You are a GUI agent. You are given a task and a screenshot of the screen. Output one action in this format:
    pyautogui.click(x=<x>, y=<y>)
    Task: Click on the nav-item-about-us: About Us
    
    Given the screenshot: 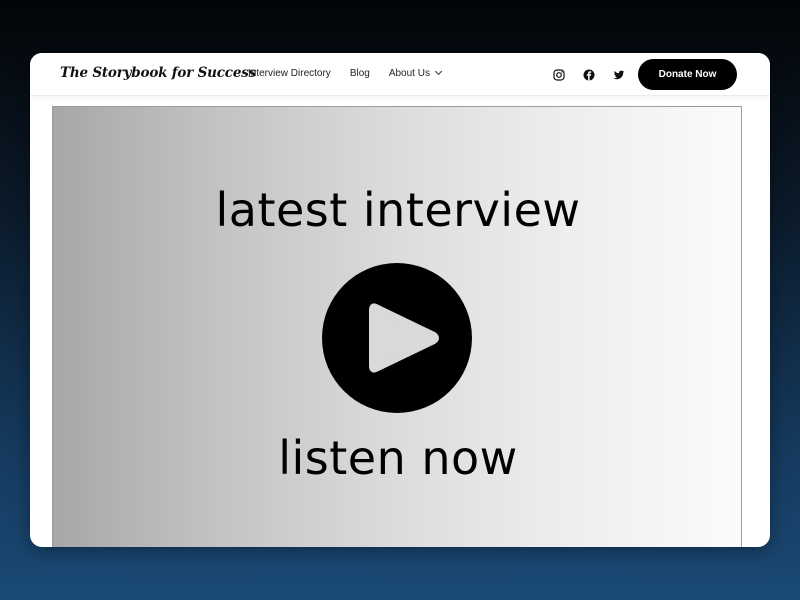 What is the action you would take?
    pyautogui.click(x=415, y=73)
    